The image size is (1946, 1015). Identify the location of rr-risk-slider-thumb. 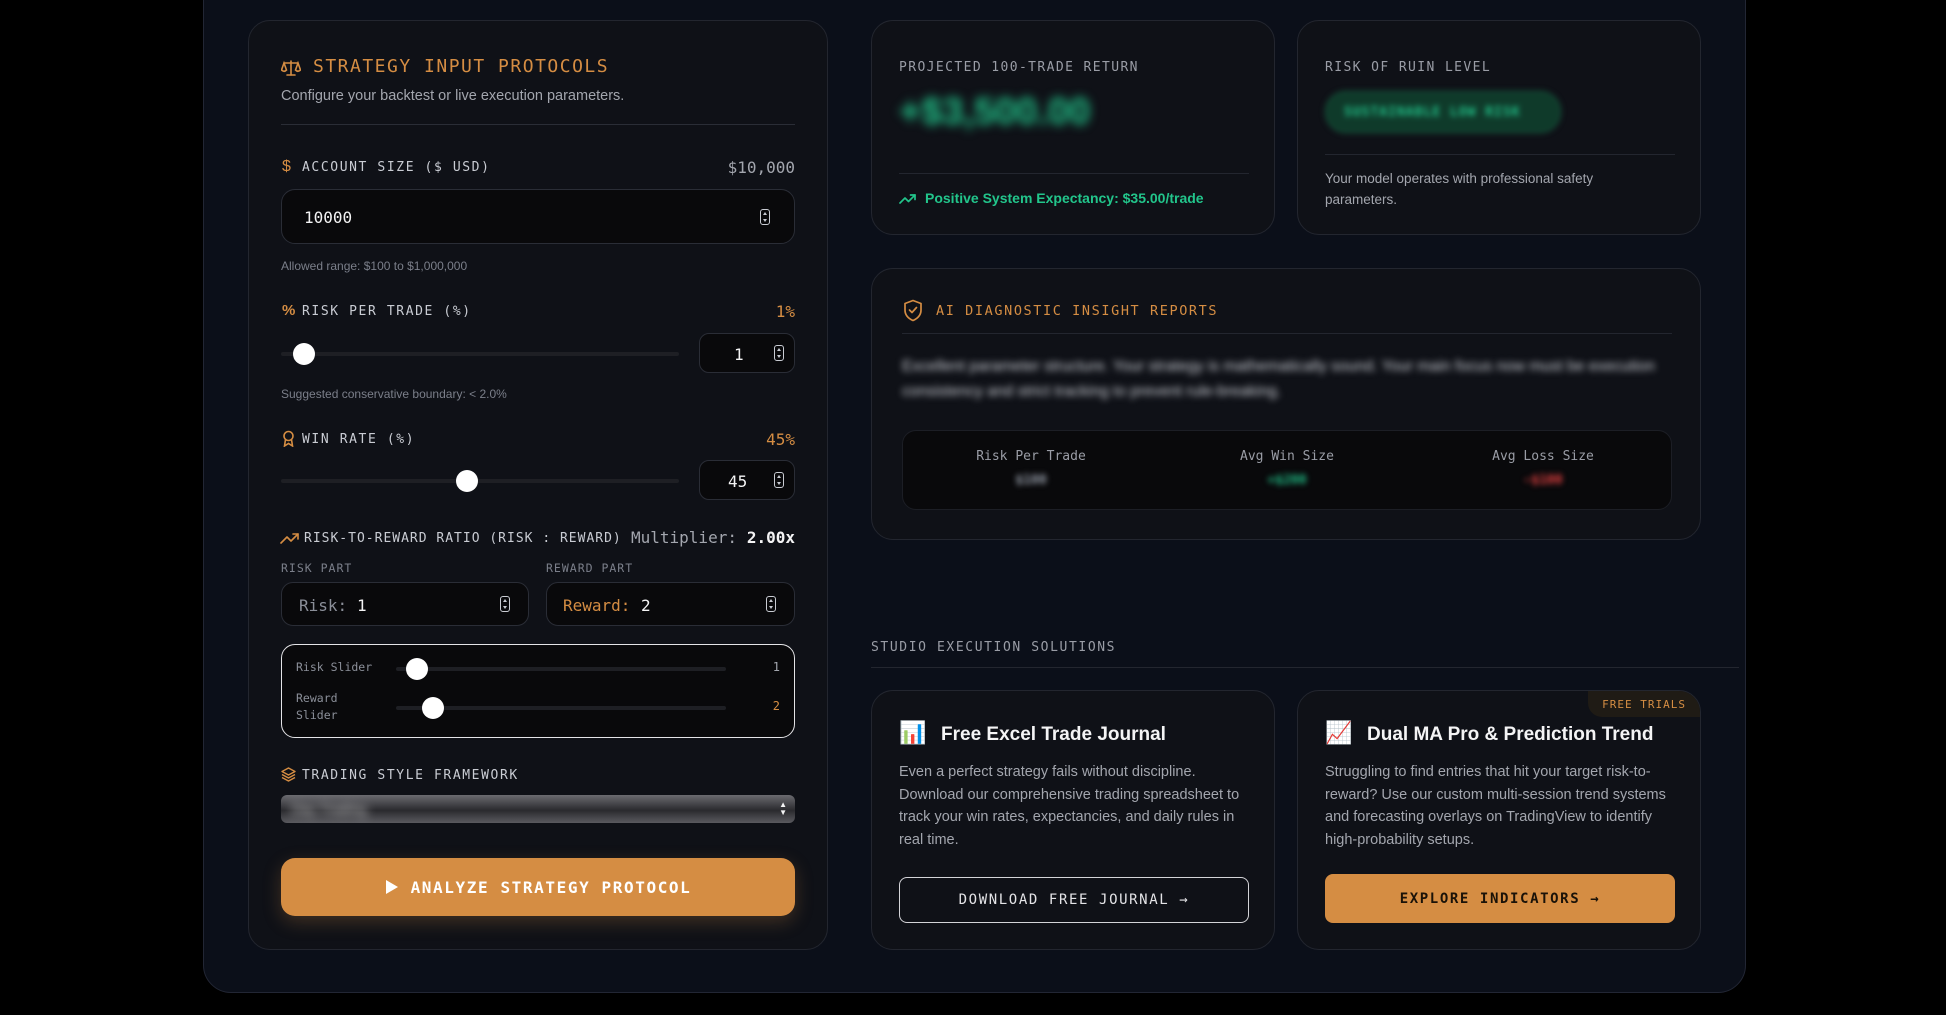
(416, 669).